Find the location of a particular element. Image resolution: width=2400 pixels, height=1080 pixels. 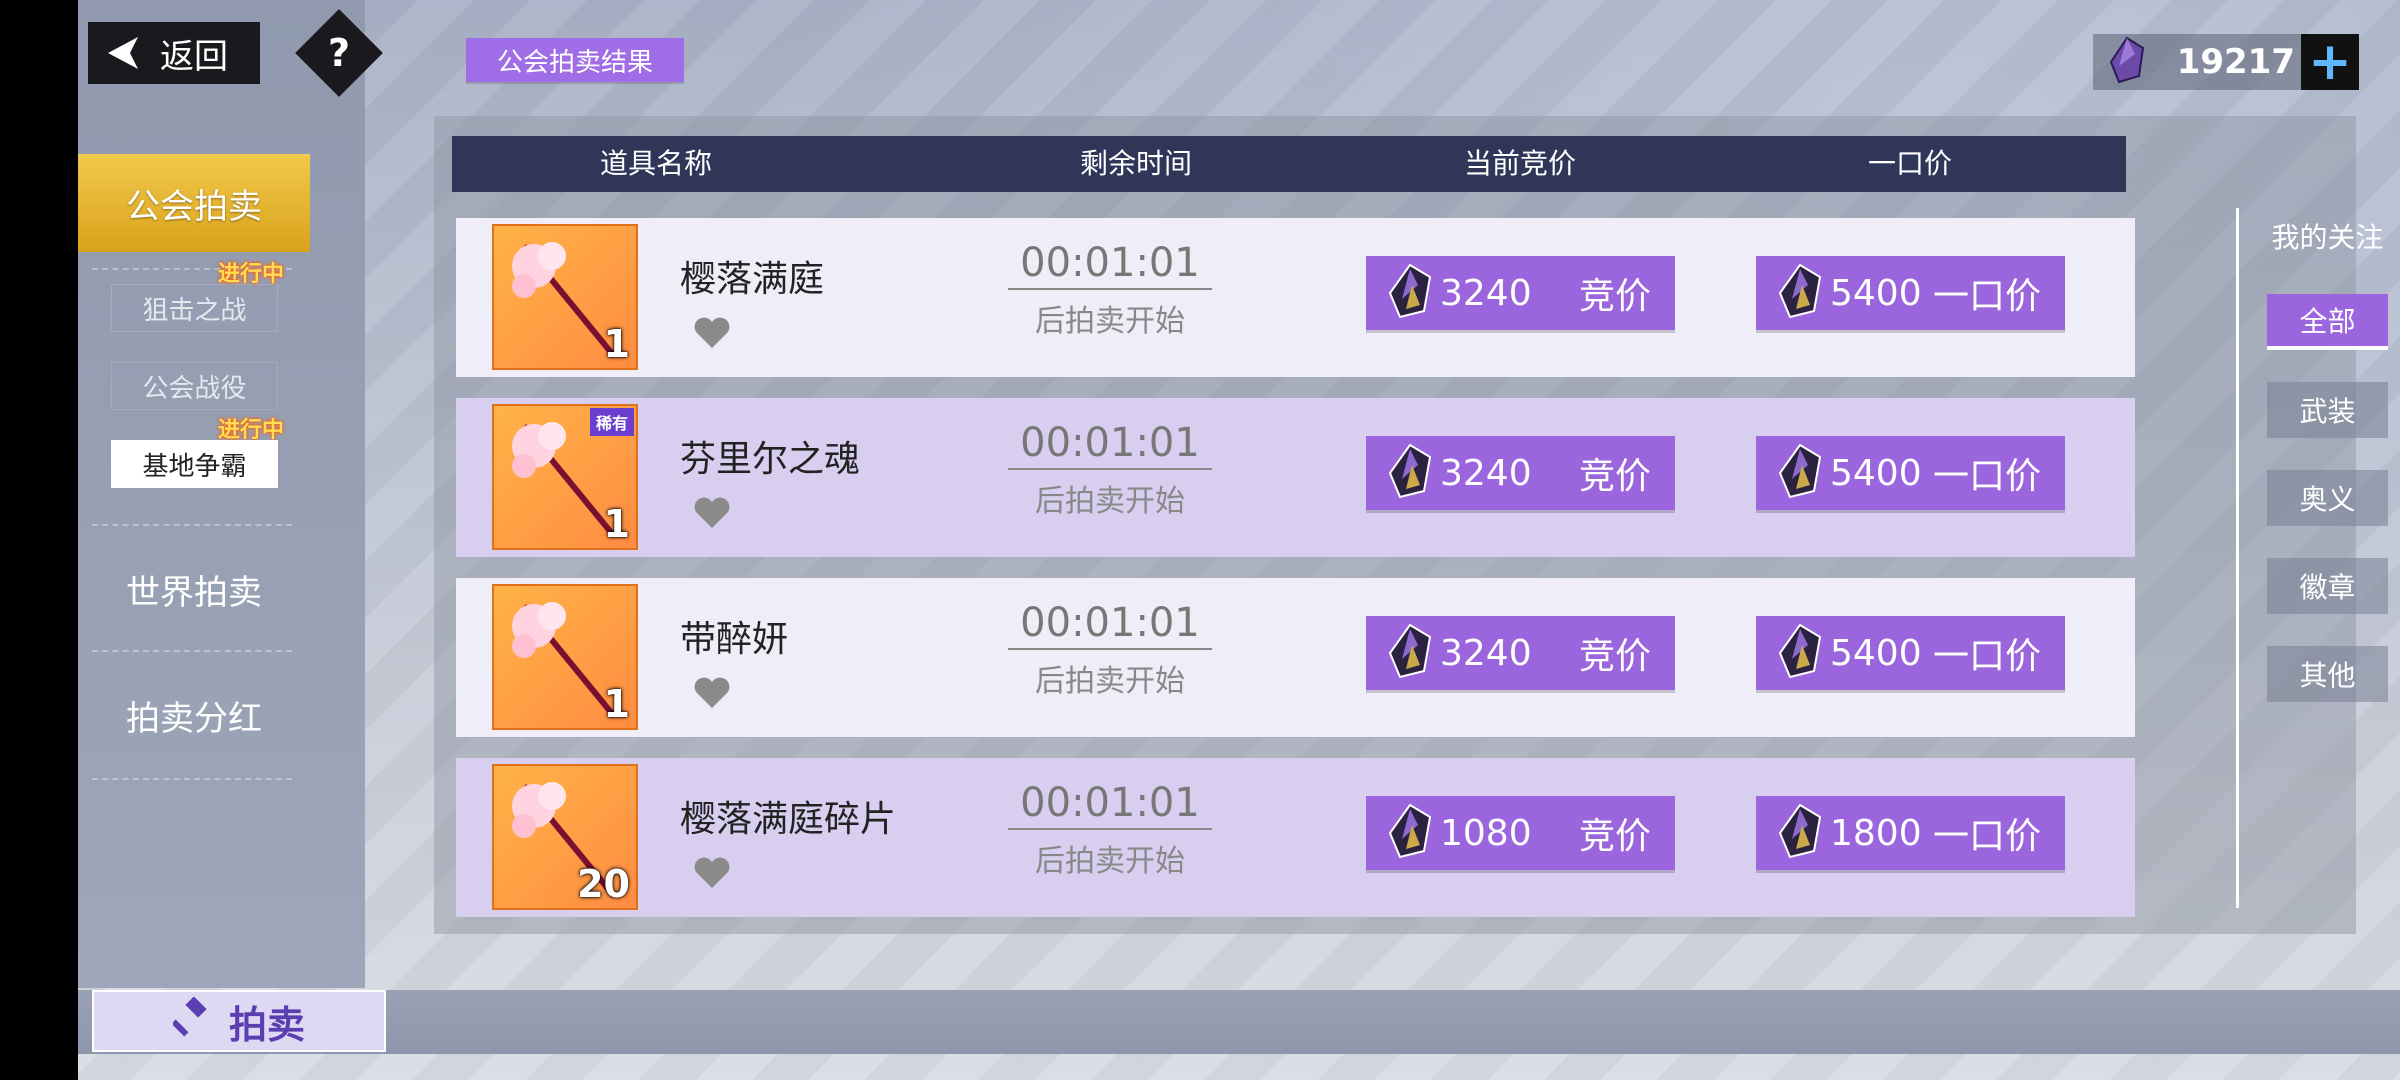

table-header: 道具名称 剩余时间 当前竞价 一口价 is located at coordinates (1289, 164).